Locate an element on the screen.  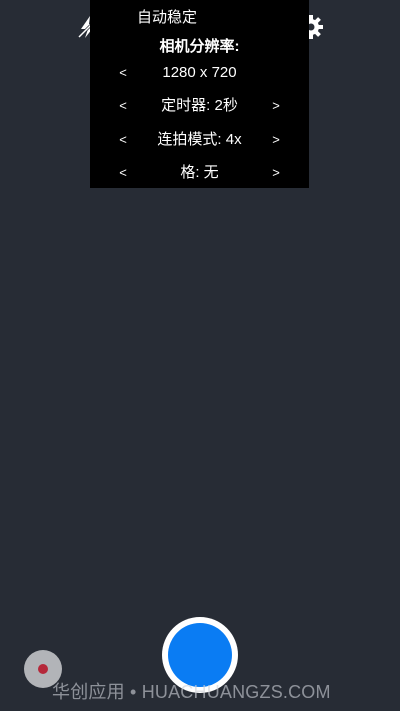
grid-next-arrow: > is located at coordinates (276, 173).